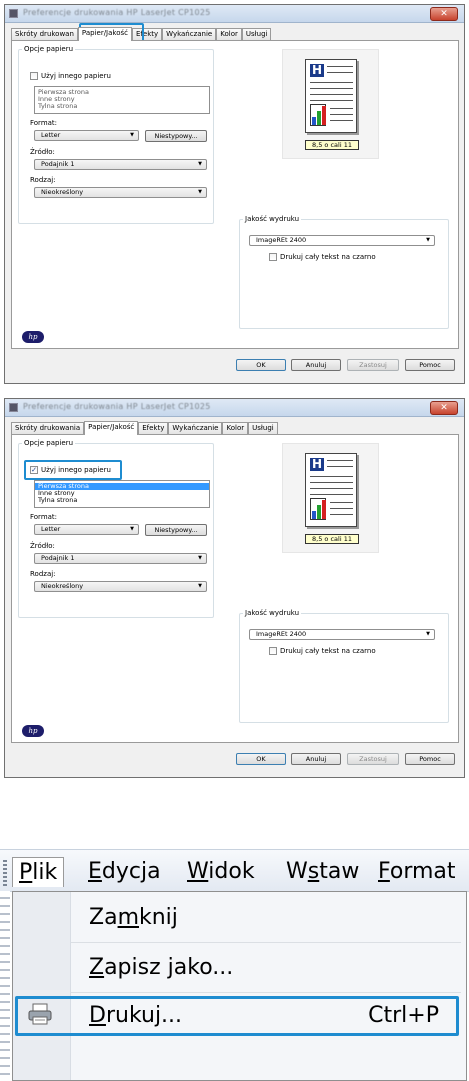  Describe the element at coordinates (153, 428) in the screenshot. I see `tab-effects: Efekty` at that location.